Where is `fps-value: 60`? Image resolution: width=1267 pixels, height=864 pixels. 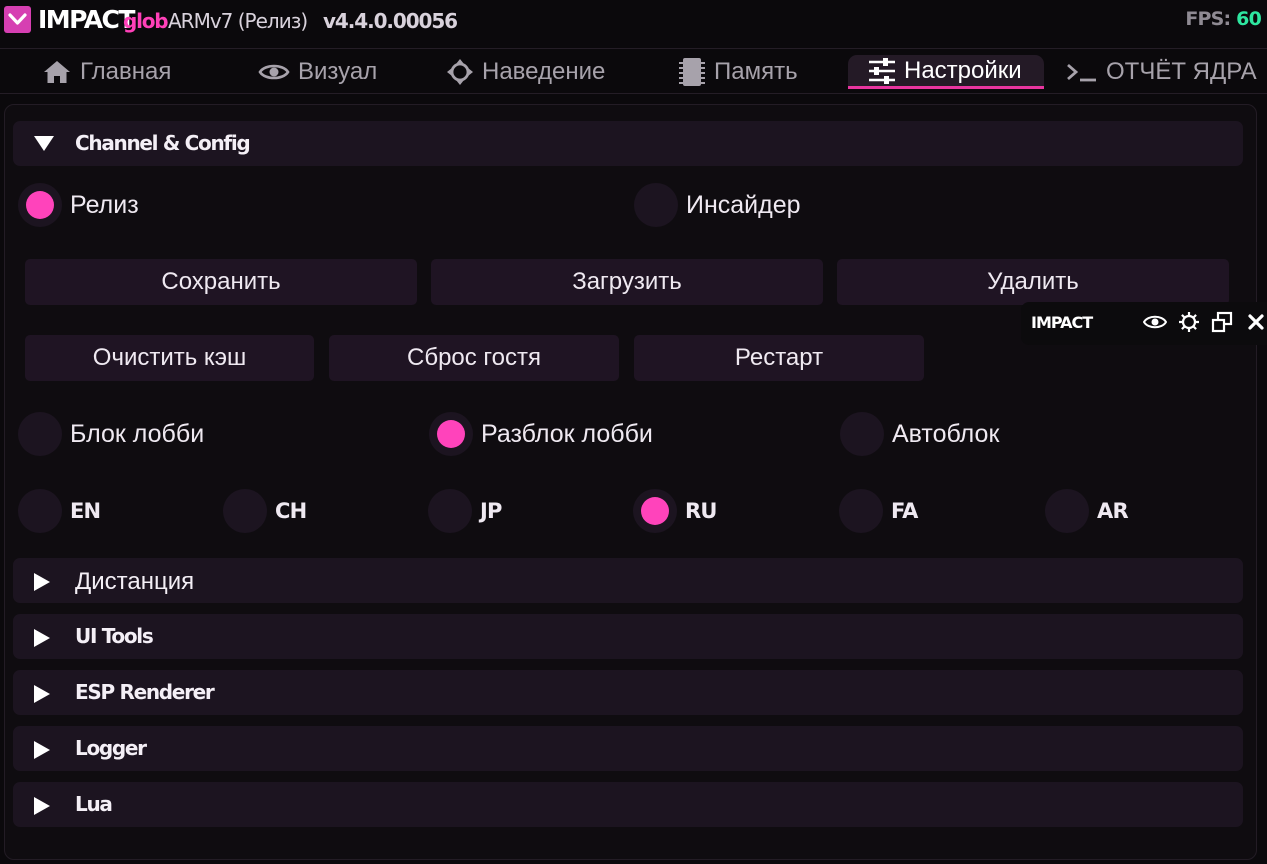 fps-value: 60 is located at coordinates (1249, 19).